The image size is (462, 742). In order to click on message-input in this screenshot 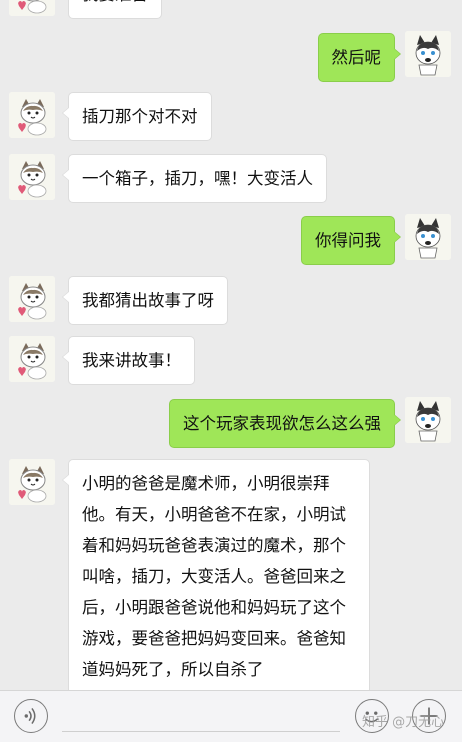, I will do `click(201, 731)`.